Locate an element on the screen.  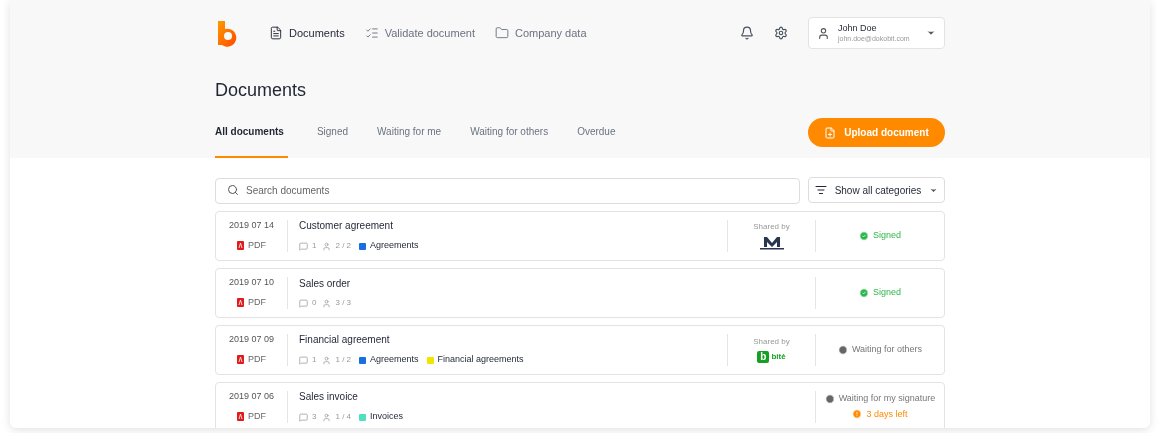
filter-icon is located at coordinates (820, 190).